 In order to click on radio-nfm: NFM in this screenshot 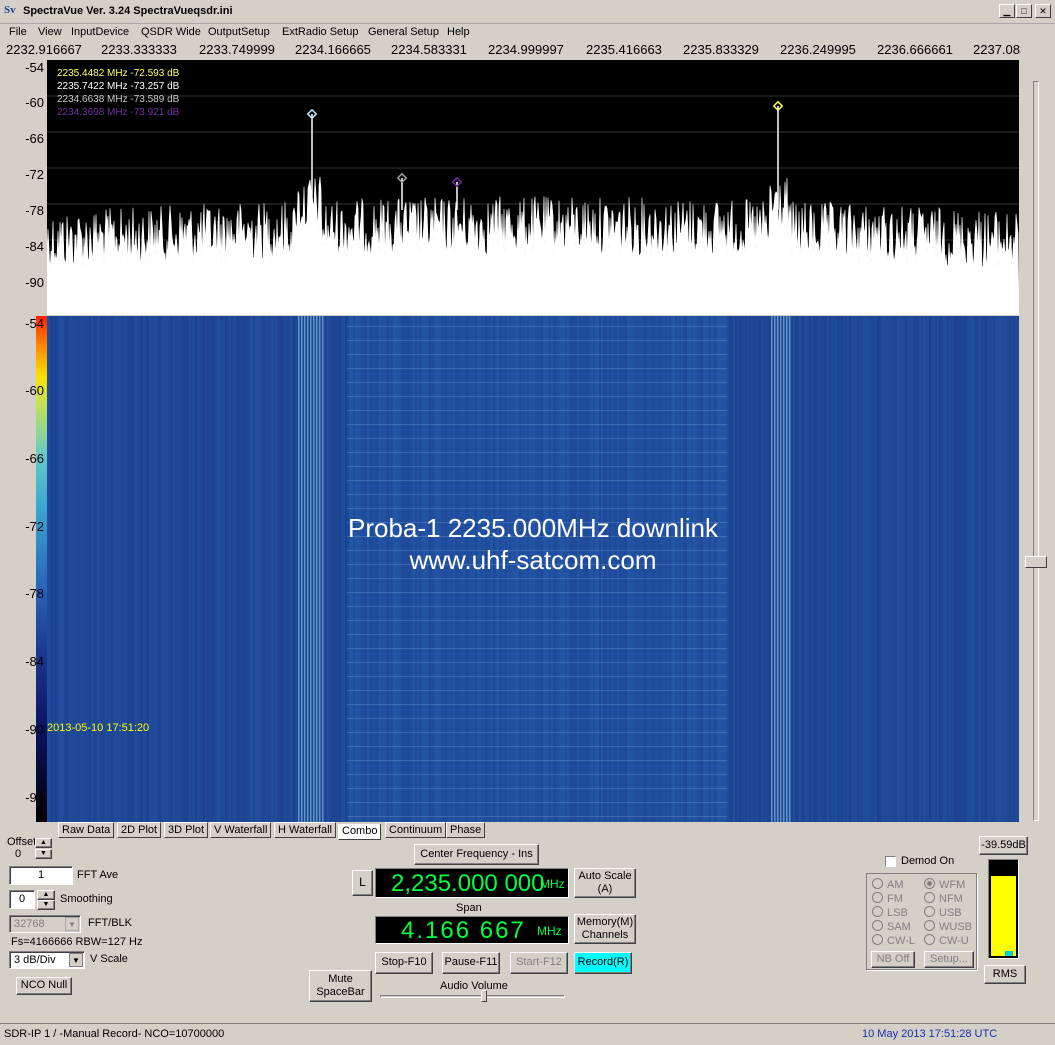, I will do `click(943, 898)`.